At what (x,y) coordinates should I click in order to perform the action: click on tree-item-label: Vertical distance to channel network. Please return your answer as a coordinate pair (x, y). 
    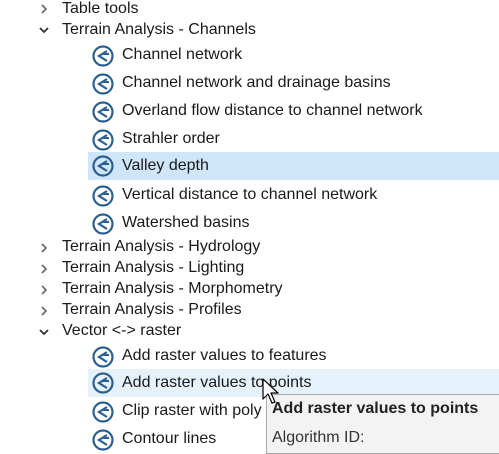
    Looking at the image, I should click on (250, 194).